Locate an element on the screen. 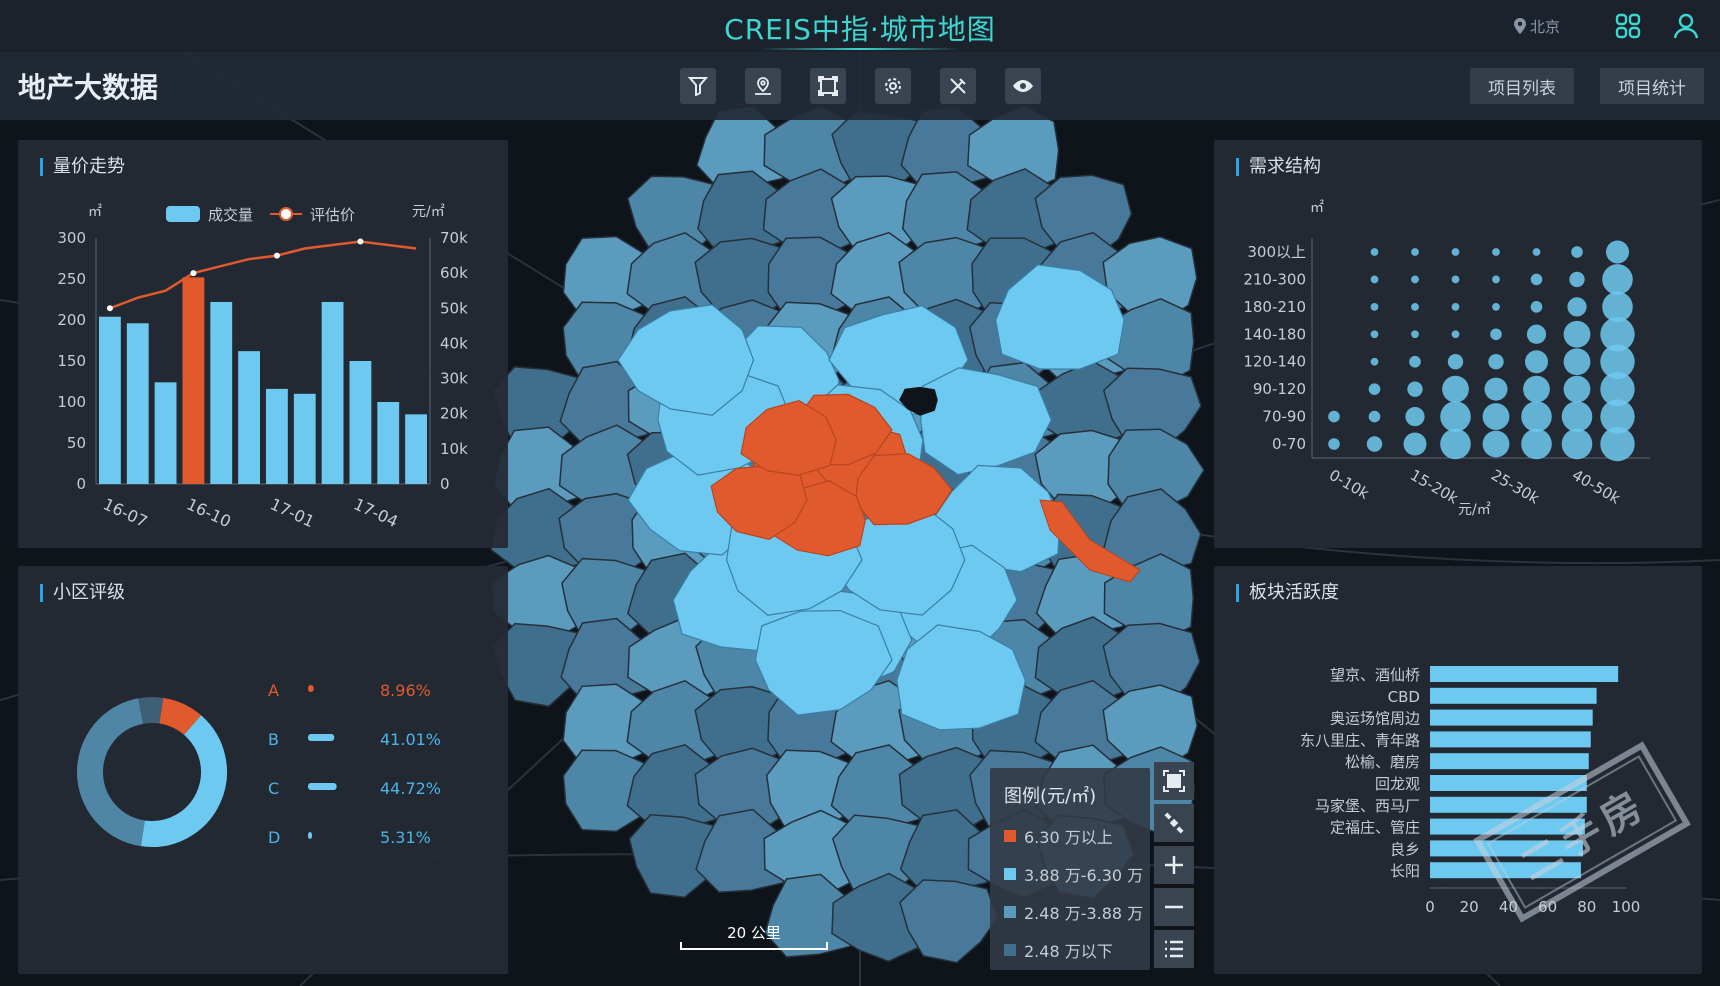  y-tick-label-right: 30k is located at coordinates (454, 379).